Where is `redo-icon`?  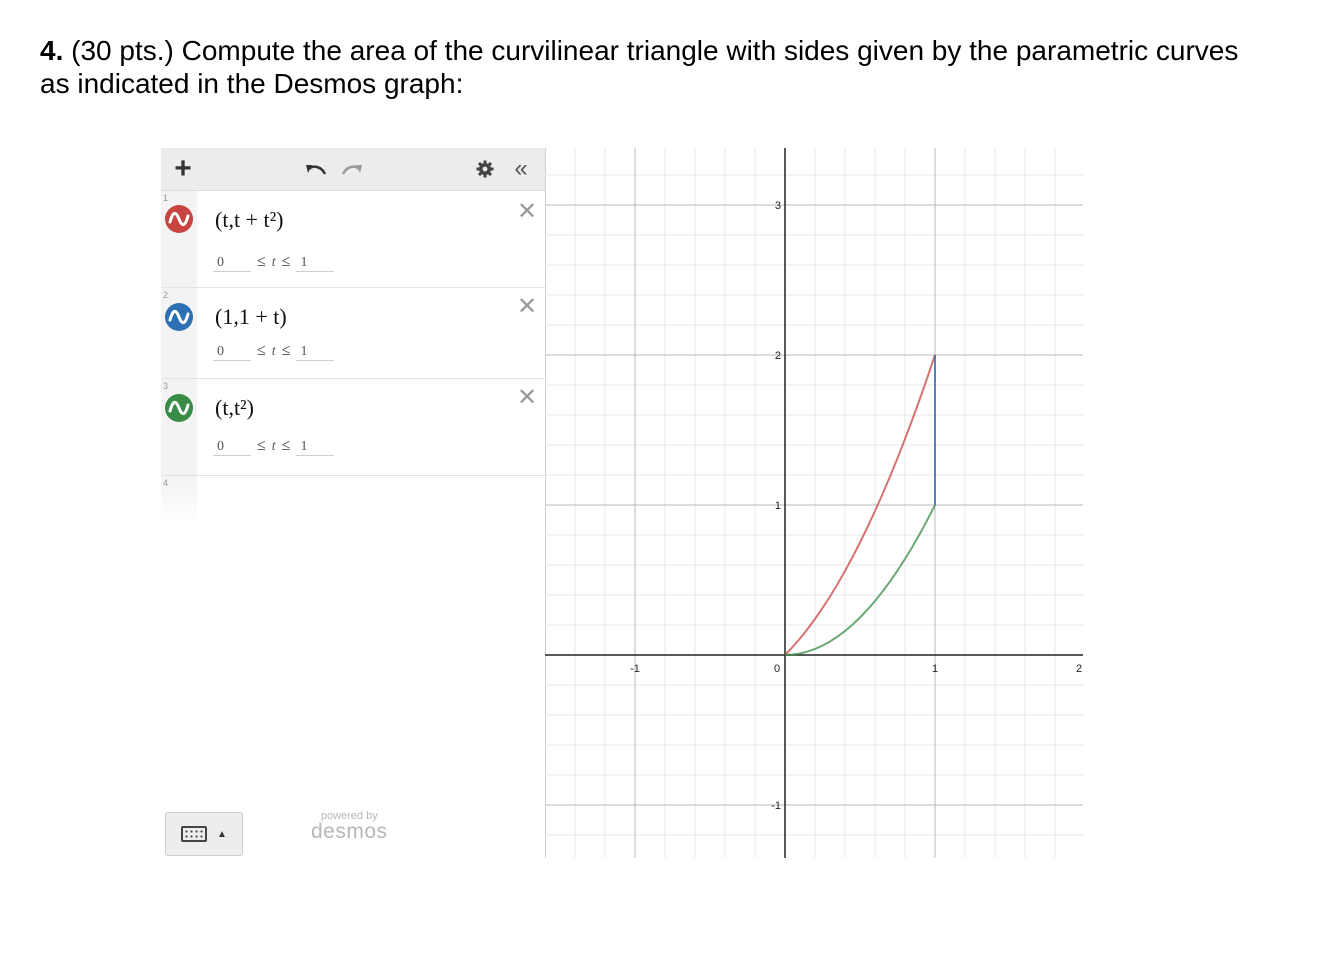 redo-icon is located at coordinates (352, 169).